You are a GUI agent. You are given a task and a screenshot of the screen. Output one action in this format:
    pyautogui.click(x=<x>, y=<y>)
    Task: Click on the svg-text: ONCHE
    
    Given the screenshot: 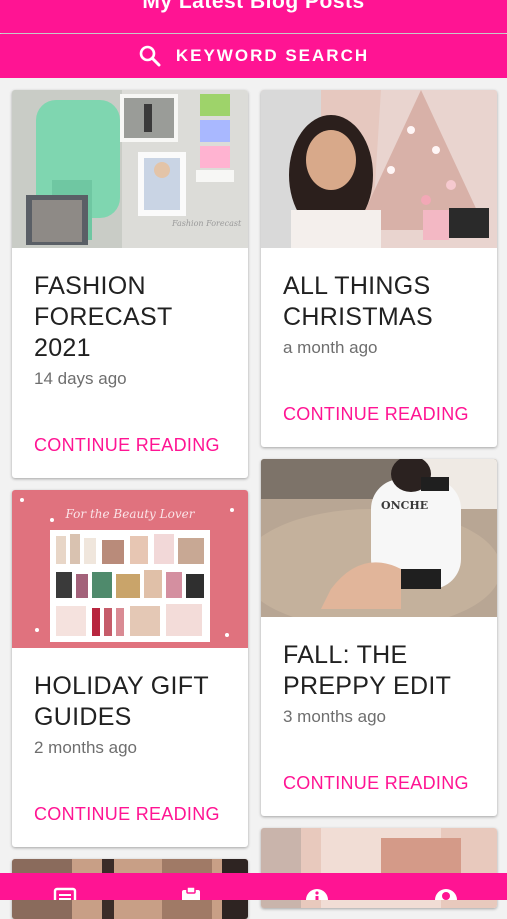 What is the action you would take?
    pyautogui.click(x=404, y=505)
    